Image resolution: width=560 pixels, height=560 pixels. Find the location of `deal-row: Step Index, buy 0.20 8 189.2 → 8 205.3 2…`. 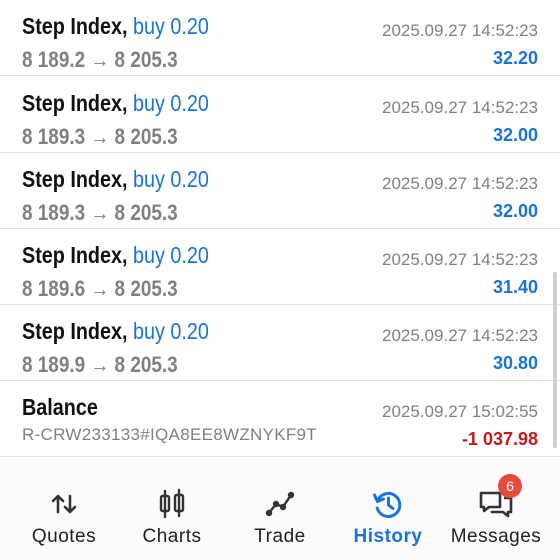

deal-row: Step Index, buy 0.20 8 189.2 → 8 205.3 2… is located at coordinates (280, 38).